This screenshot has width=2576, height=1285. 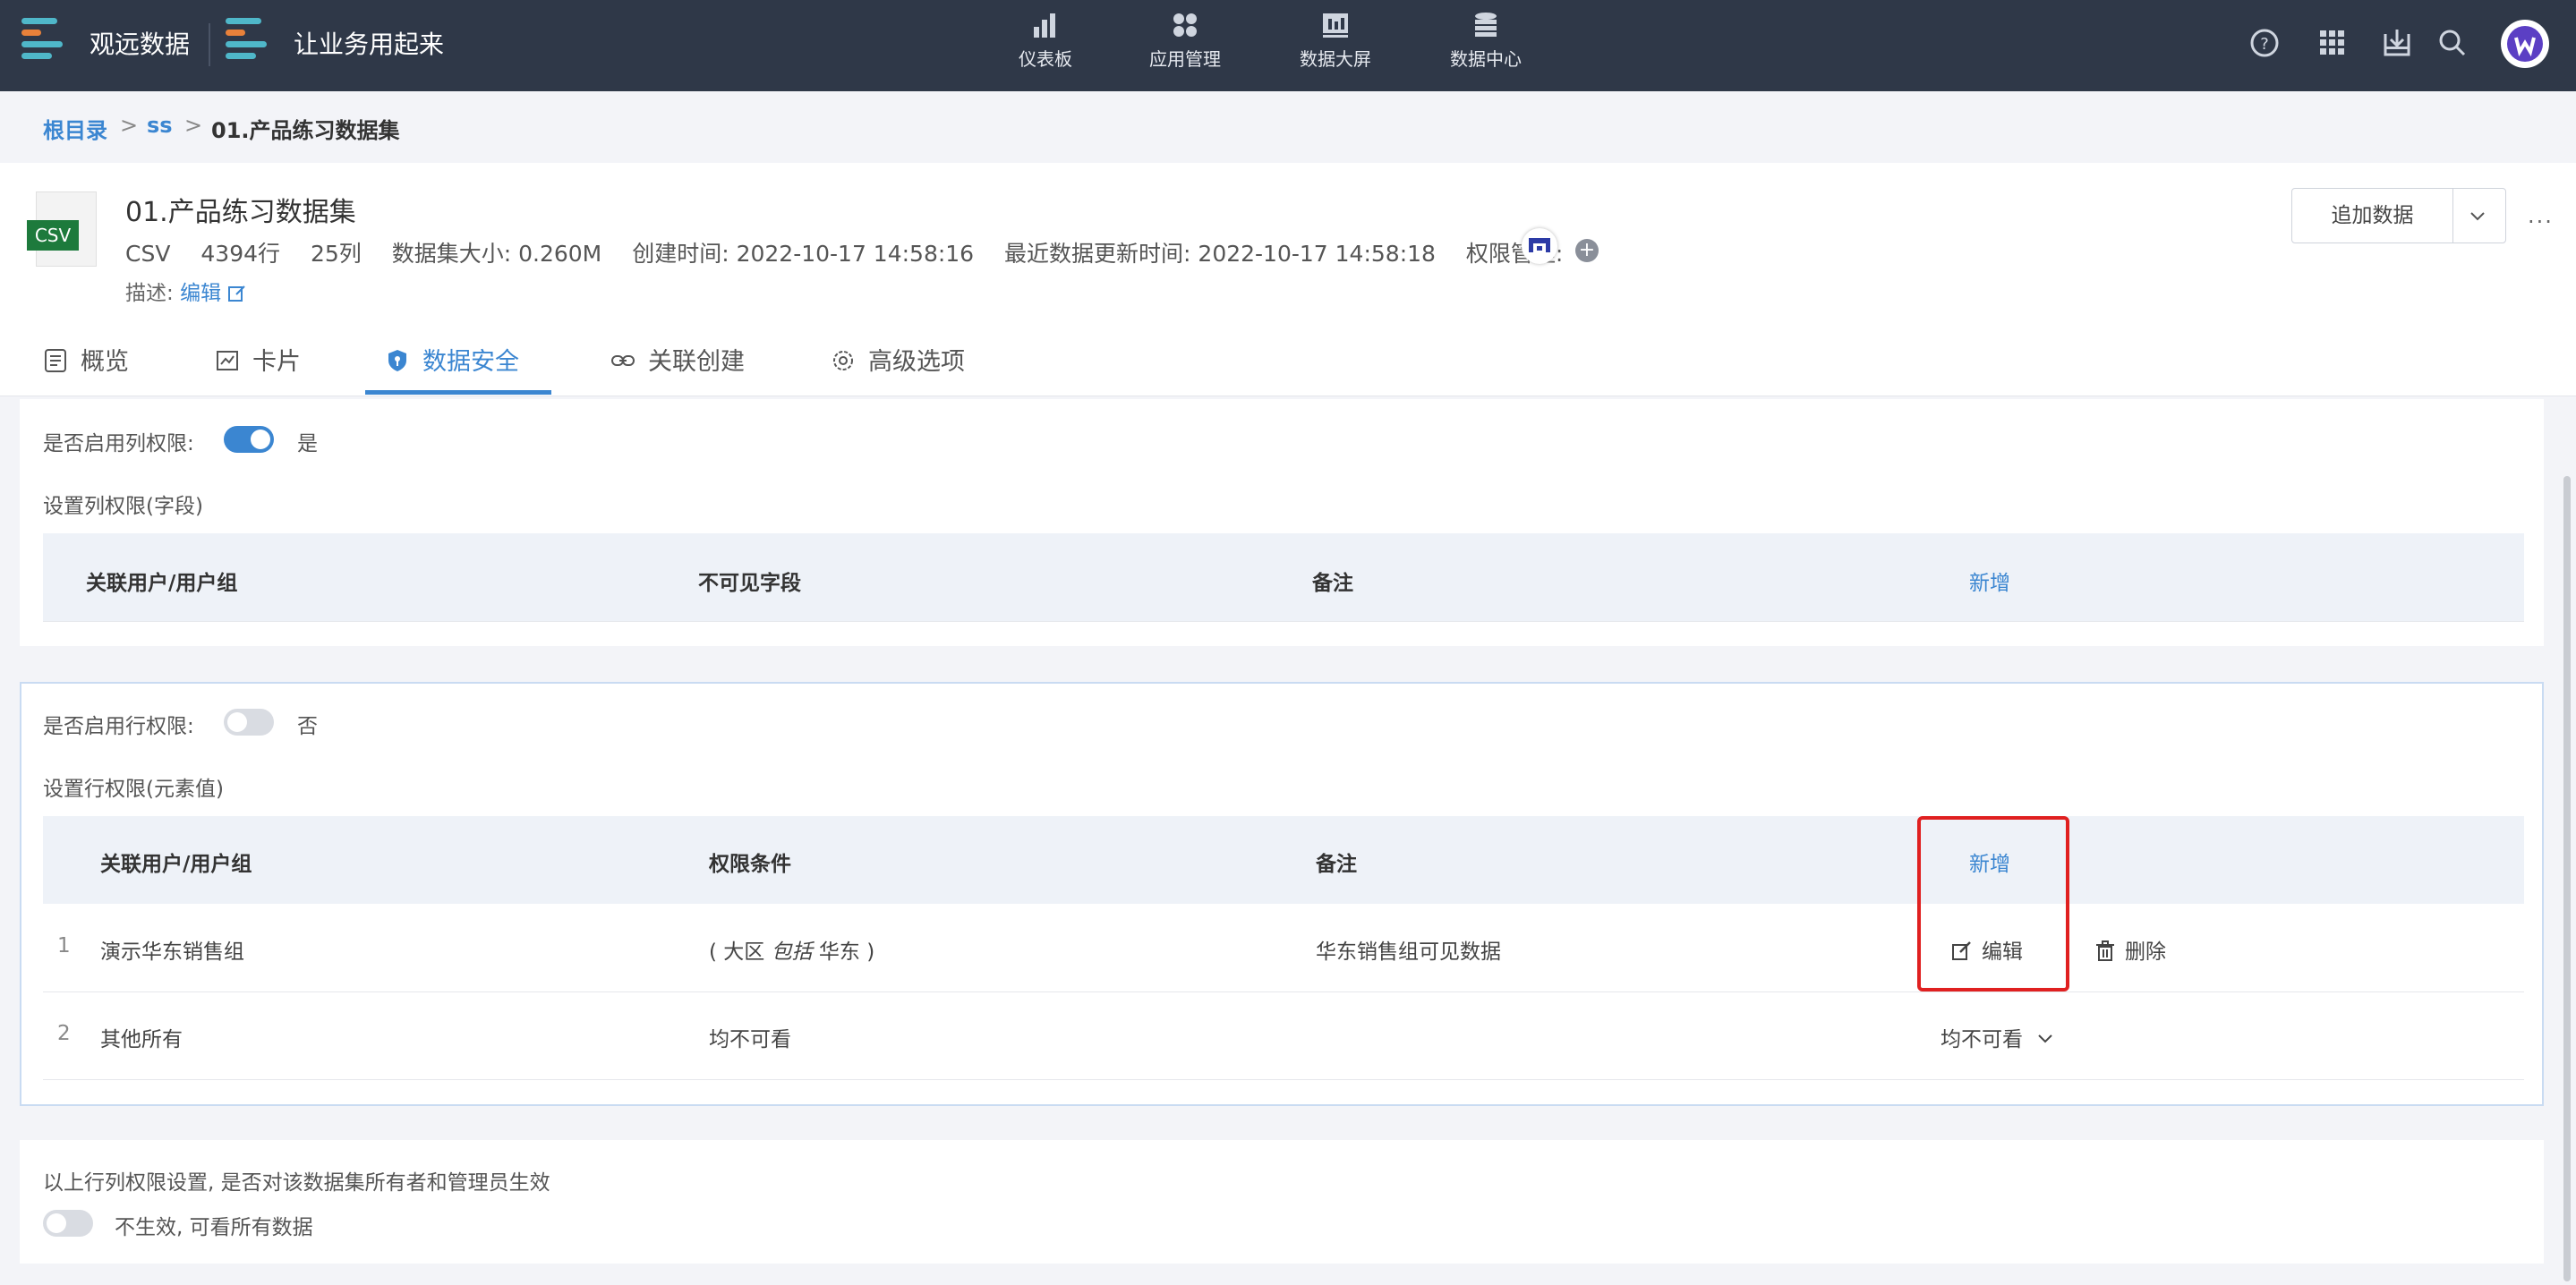 I want to click on logo-icon, so click(x=43, y=45).